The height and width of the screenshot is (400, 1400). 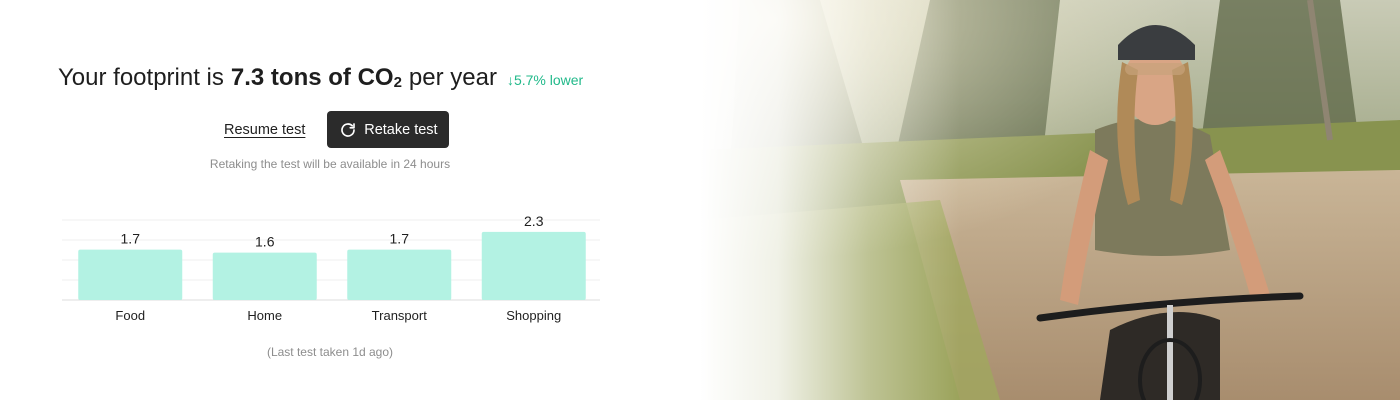 I want to click on headline-subscript: 2, so click(x=397, y=82).